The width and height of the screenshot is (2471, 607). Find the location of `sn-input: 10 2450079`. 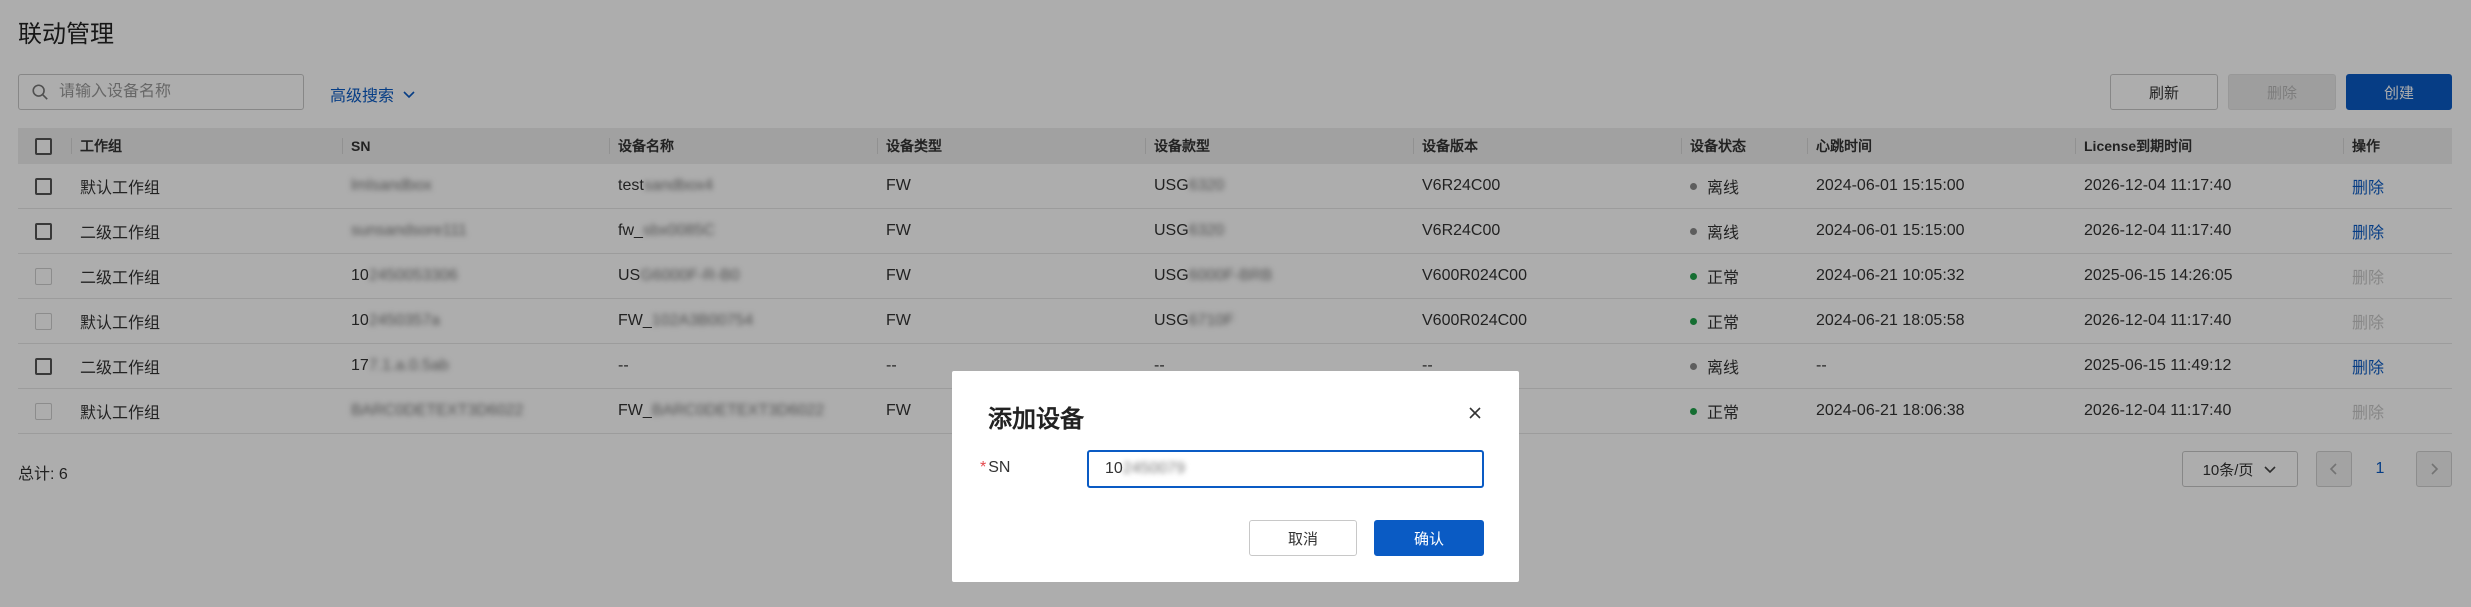

sn-input: 10 2450079 is located at coordinates (1285, 469).